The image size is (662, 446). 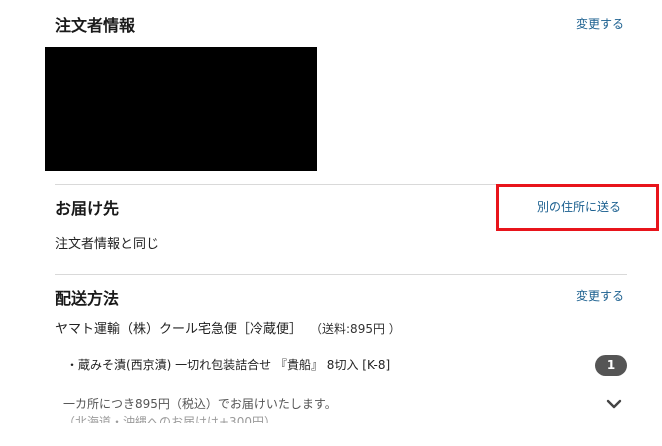 What do you see at coordinates (169, 419) in the screenshot?
I see `shipping-note-cut: （北海道・沖縄へのお届けは+300円）` at bounding box center [169, 419].